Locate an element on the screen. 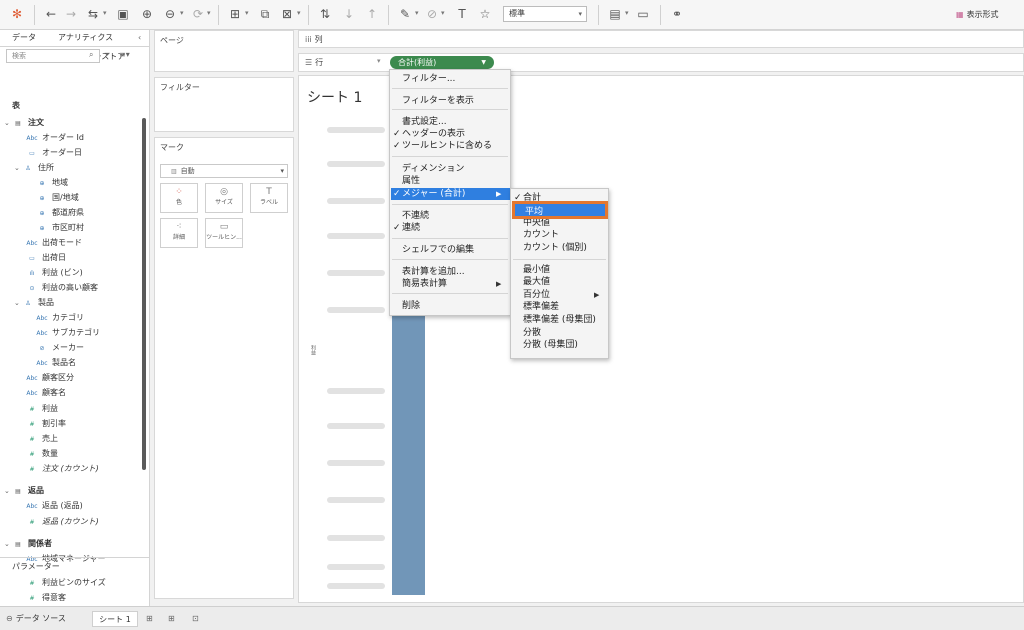 Image resolution: width=1024 pixels, height=630 pixels. field-item: Abc カテゴリ is located at coordinates (60, 318).